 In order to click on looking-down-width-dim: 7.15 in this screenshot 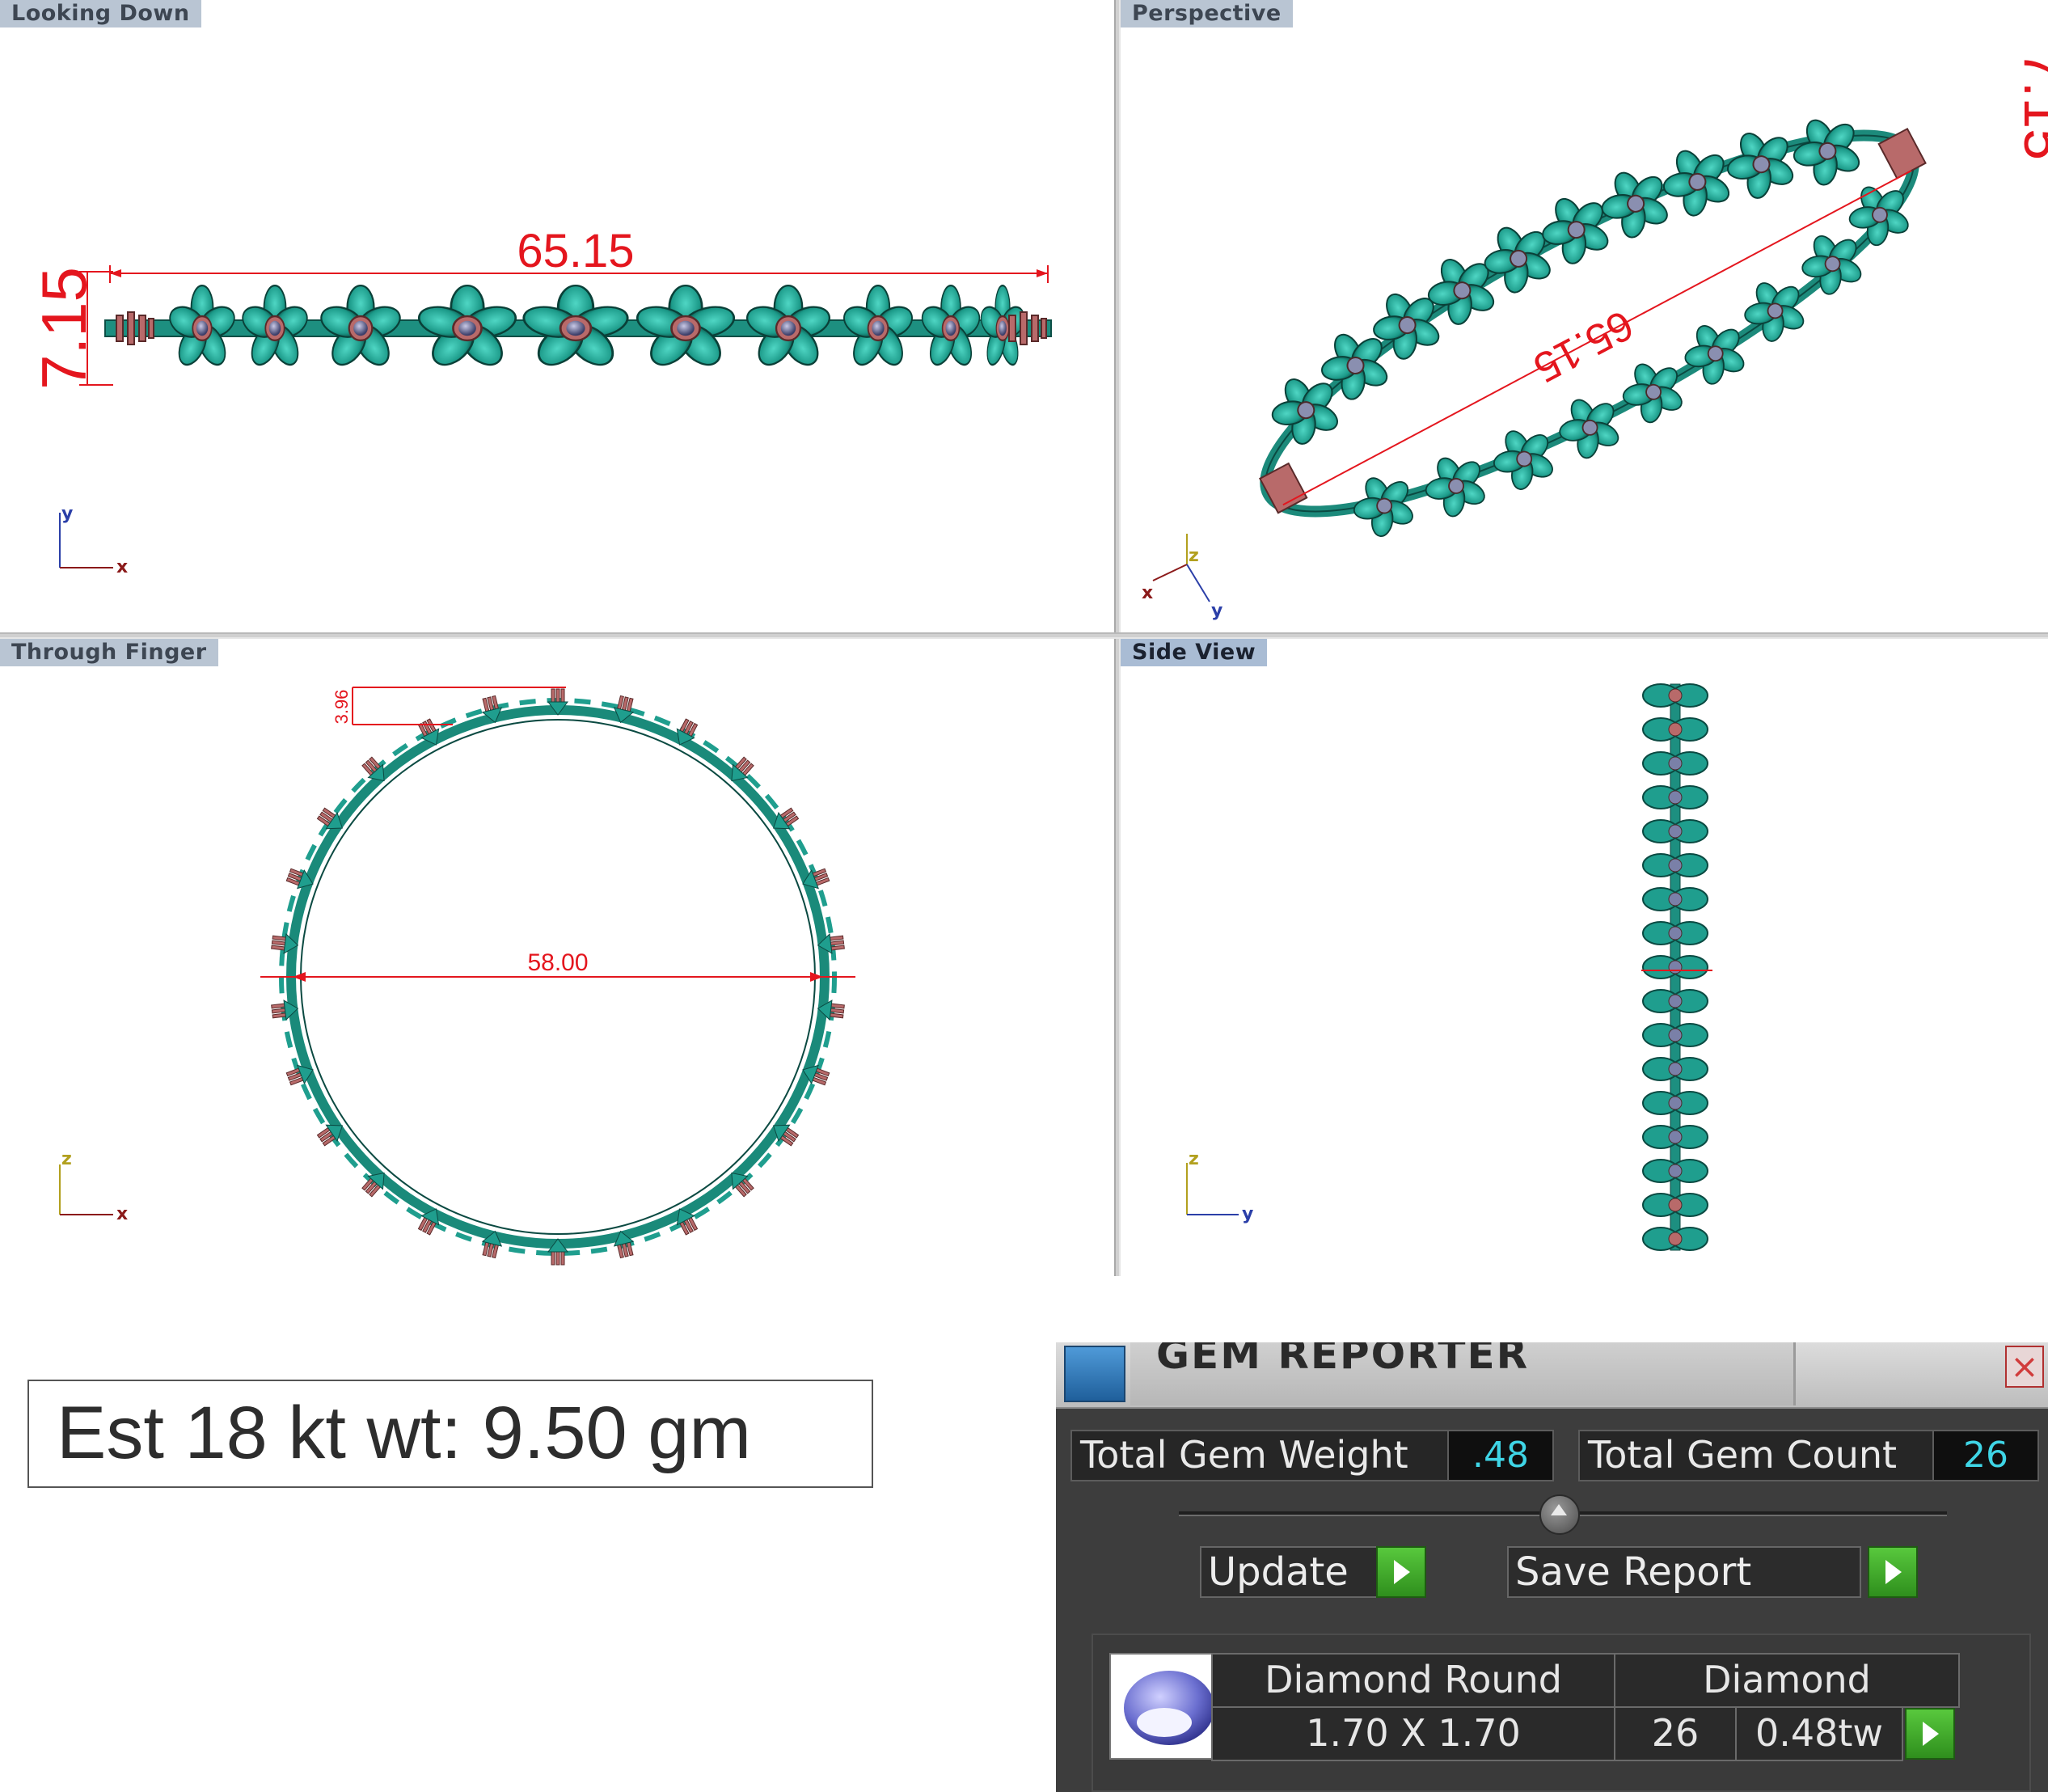, I will do `click(63, 328)`.